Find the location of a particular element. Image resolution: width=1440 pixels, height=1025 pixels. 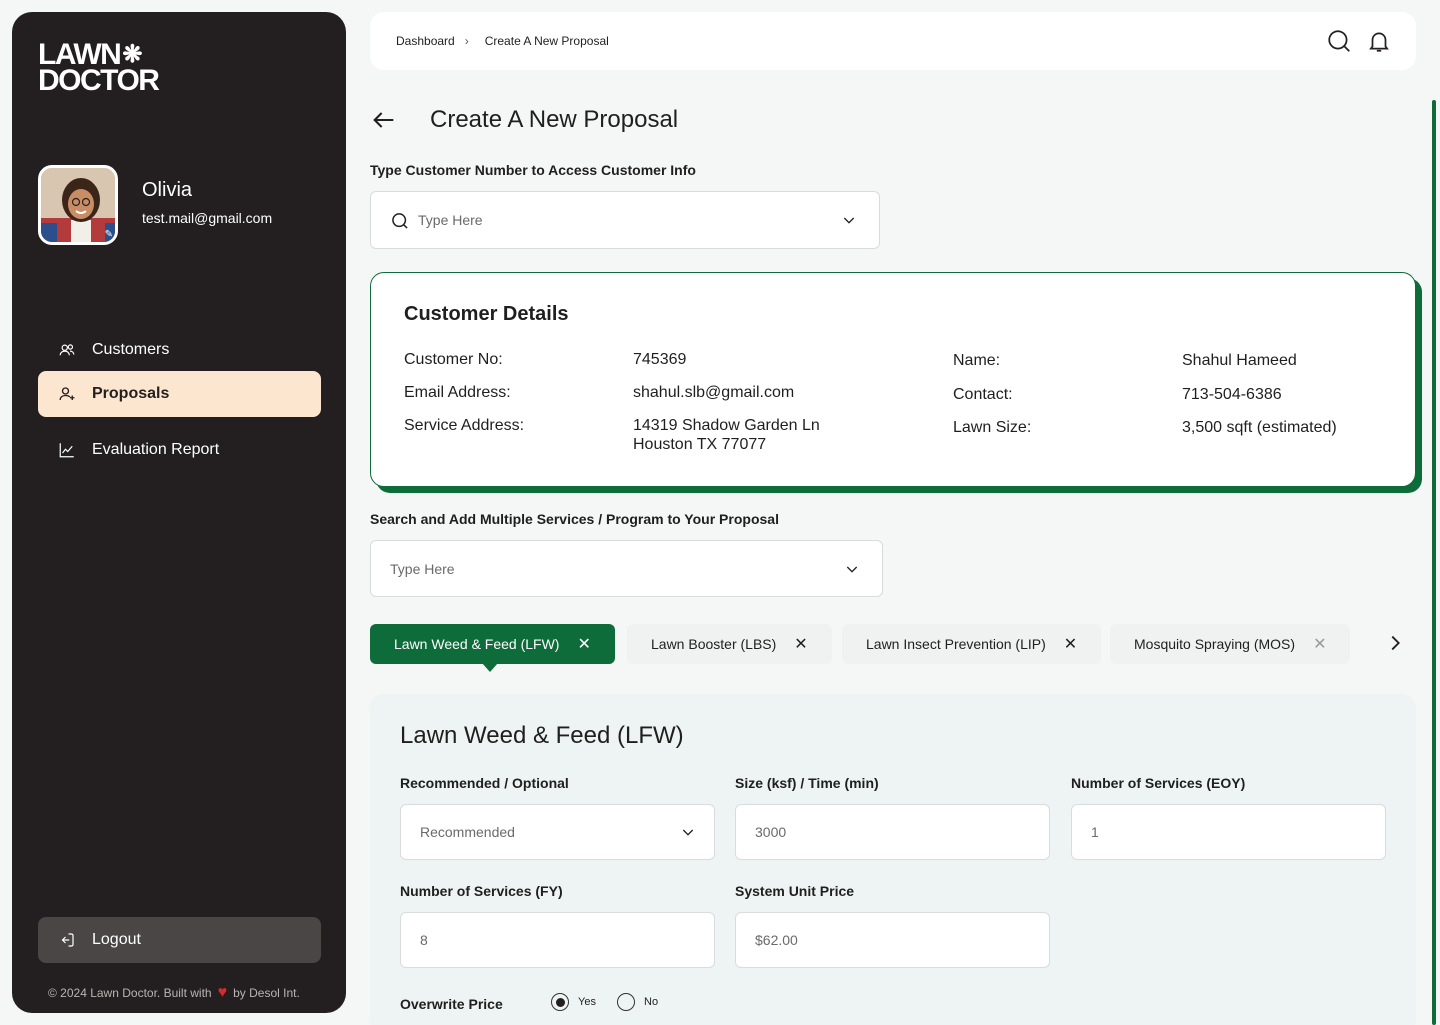

size-time-input: 3000 is located at coordinates (892, 832).